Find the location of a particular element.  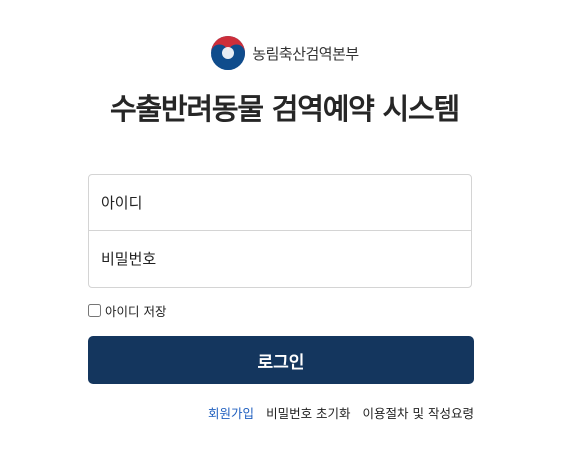

agency-logo: 농림축산검역본부 is located at coordinates (284, 53).